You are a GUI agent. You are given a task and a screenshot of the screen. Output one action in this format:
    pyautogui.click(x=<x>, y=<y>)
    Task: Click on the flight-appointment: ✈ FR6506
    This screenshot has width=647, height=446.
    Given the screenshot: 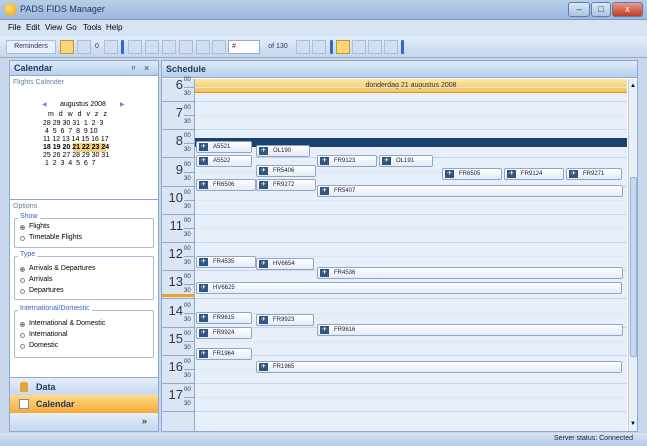 What is the action you would take?
    pyautogui.click(x=226, y=185)
    